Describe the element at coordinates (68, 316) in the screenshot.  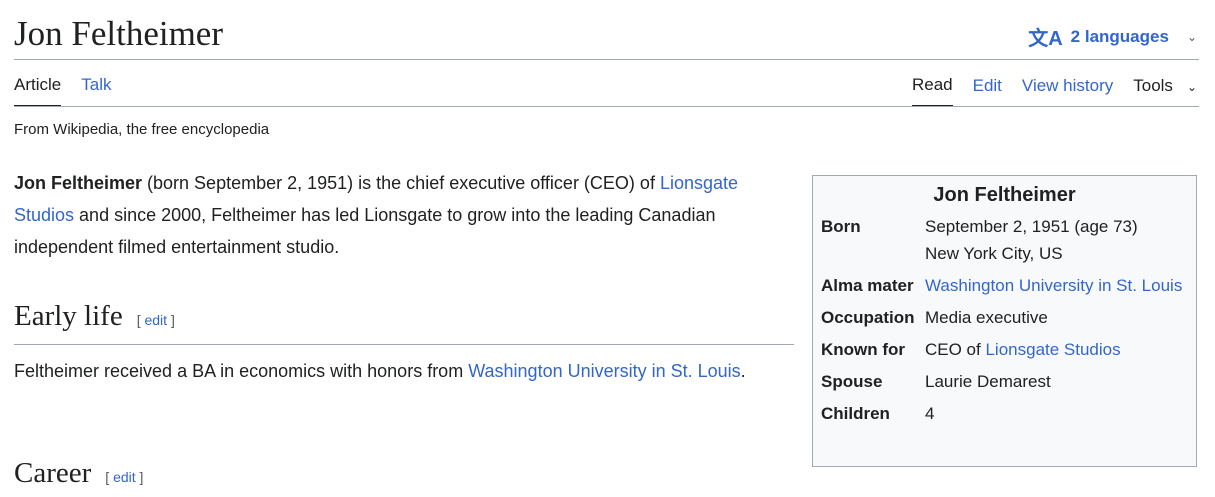
I see `heading-early-life-text: Early life` at that location.